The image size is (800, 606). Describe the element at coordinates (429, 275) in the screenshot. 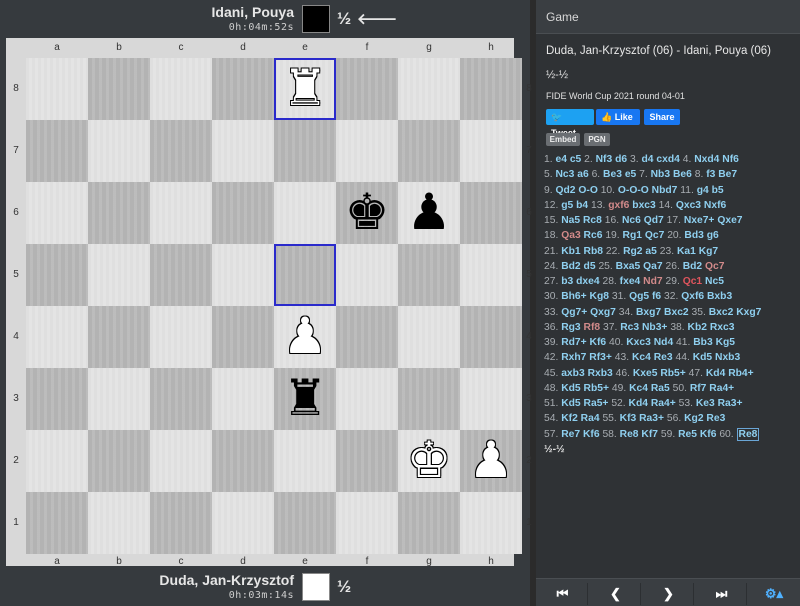

I see `square-g5` at that location.